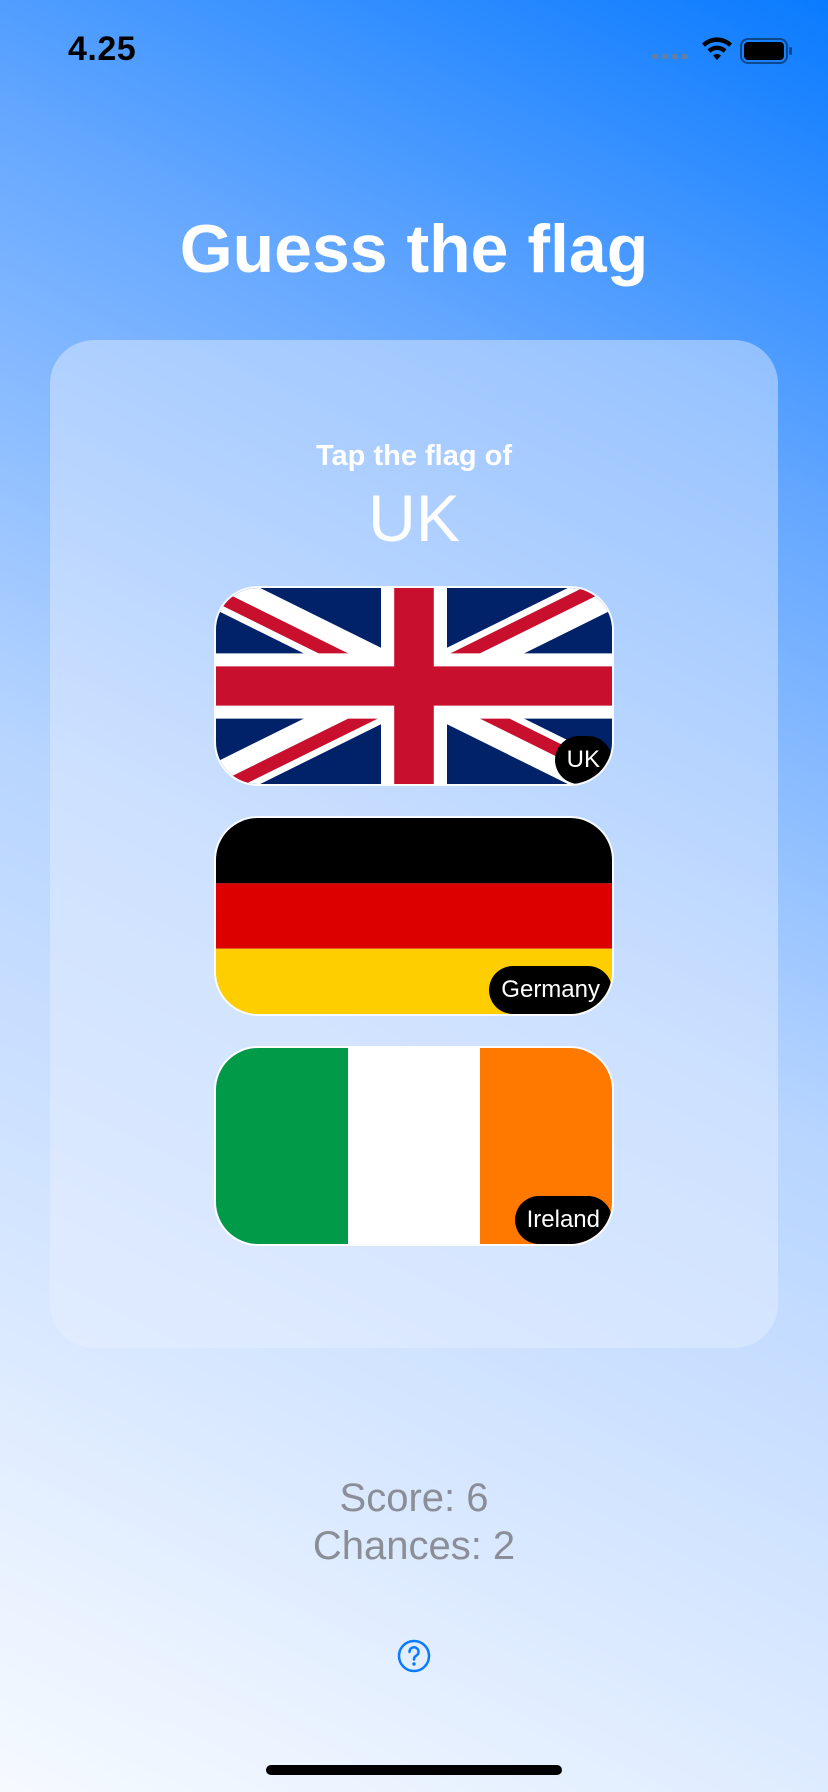  What do you see at coordinates (413, 456) in the screenshot?
I see `prompt-subtitle: Tap the flag of` at bounding box center [413, 456].